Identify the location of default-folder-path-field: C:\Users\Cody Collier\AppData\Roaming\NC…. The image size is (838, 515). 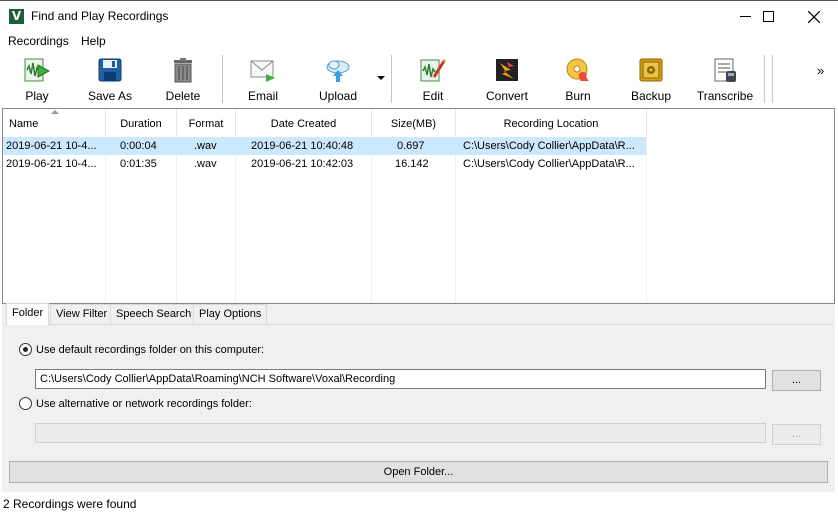
(400, 379).